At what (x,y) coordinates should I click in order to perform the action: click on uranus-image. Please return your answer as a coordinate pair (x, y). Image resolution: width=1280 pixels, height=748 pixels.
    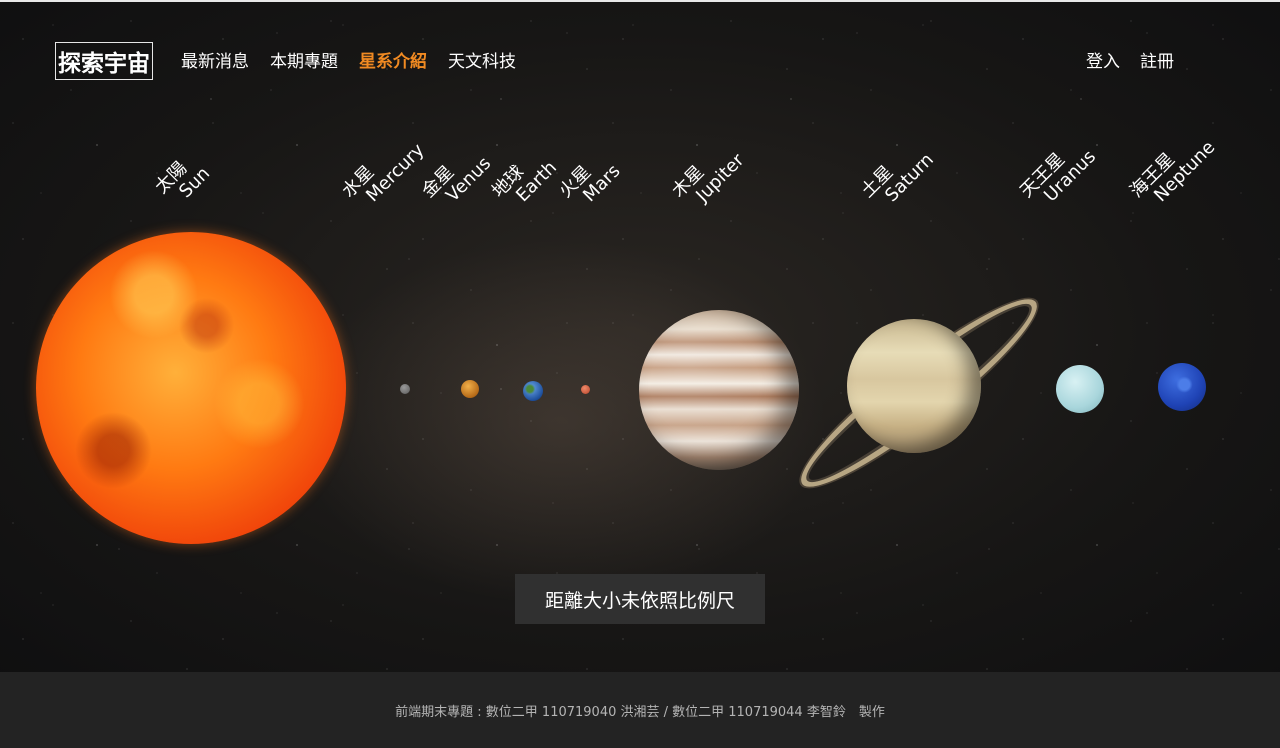
    Looking at the image, I should click on (1080, 389).